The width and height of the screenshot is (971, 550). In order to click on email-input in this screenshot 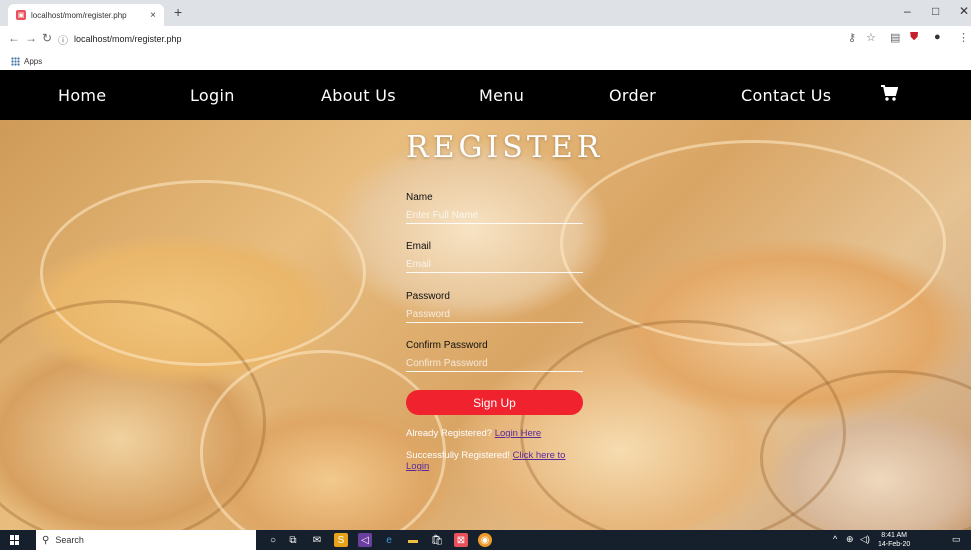, I will do `click(494, 265)`.